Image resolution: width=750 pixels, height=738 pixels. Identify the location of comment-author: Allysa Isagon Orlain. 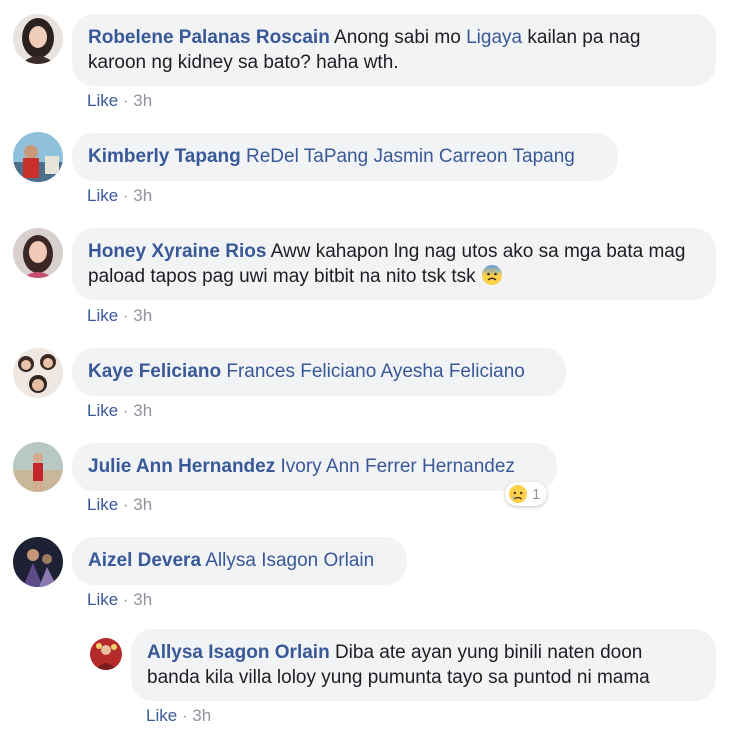
(238, 652).